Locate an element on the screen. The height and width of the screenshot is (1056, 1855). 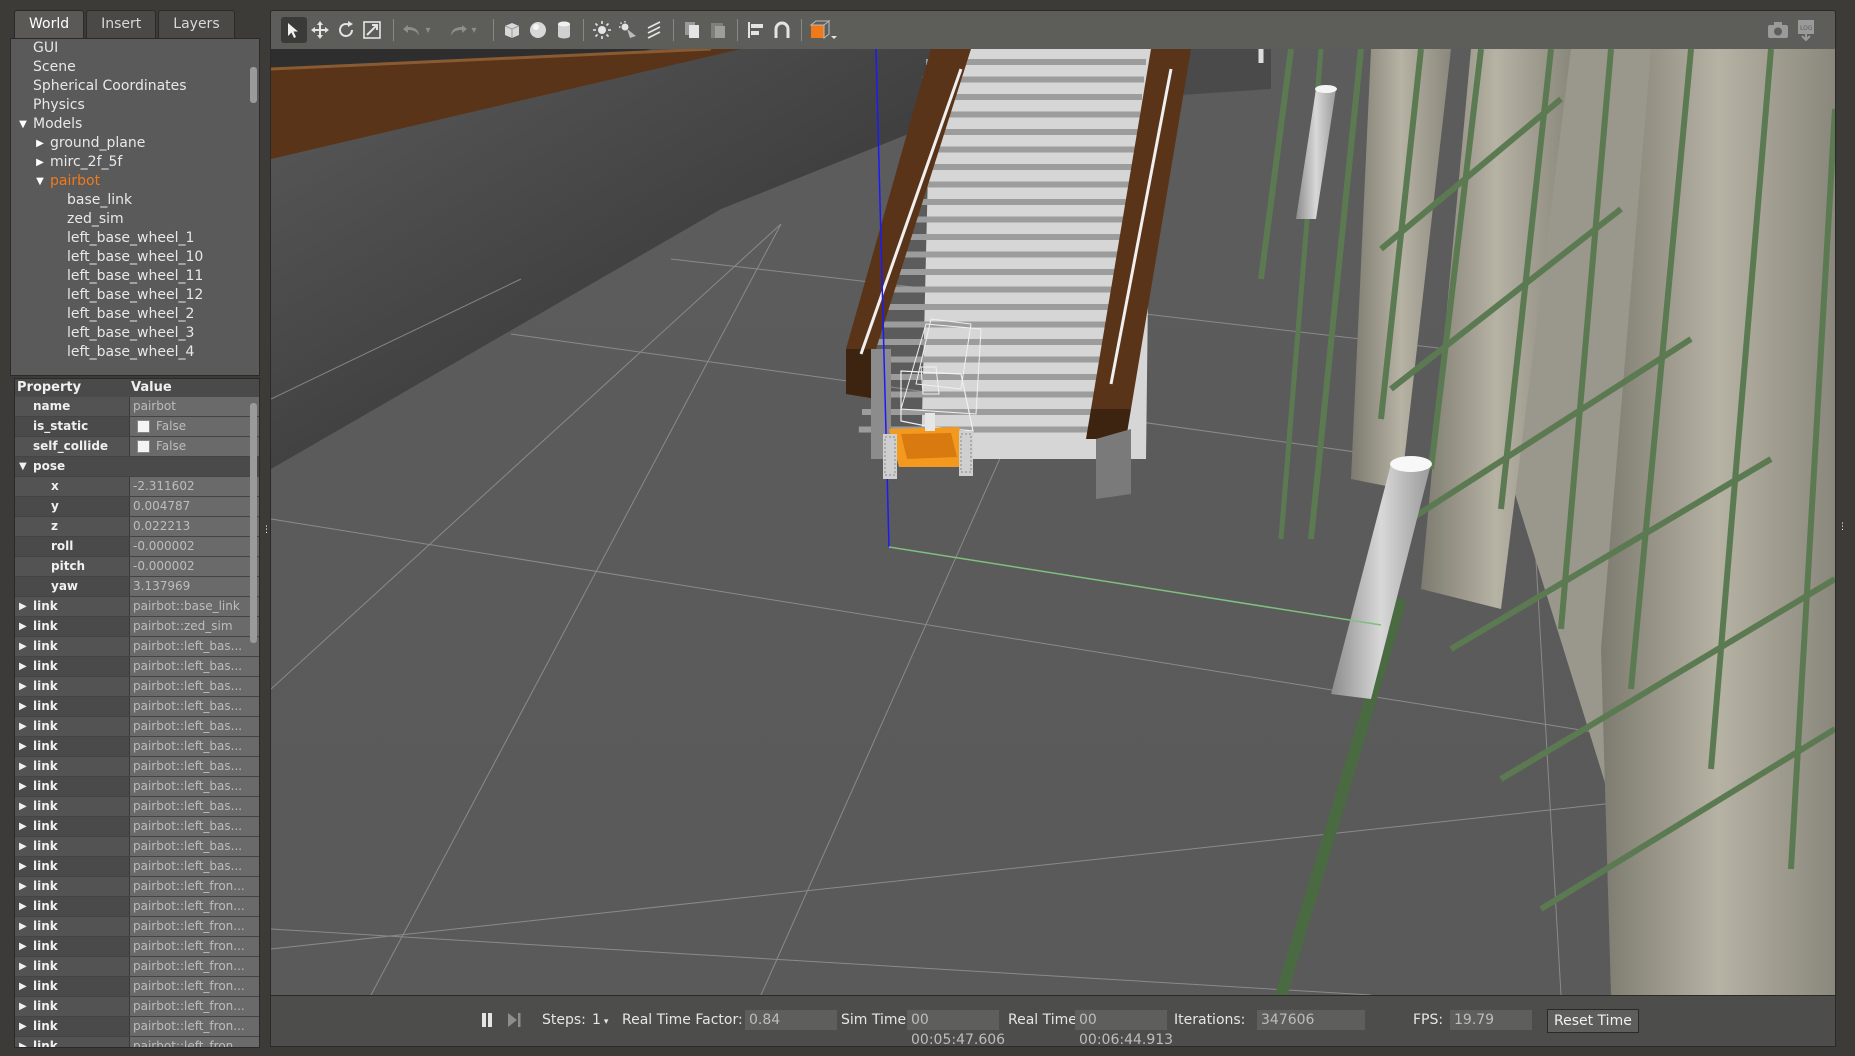
tree-item: left_base_wheel_4 is located at coordinates (135, 352).